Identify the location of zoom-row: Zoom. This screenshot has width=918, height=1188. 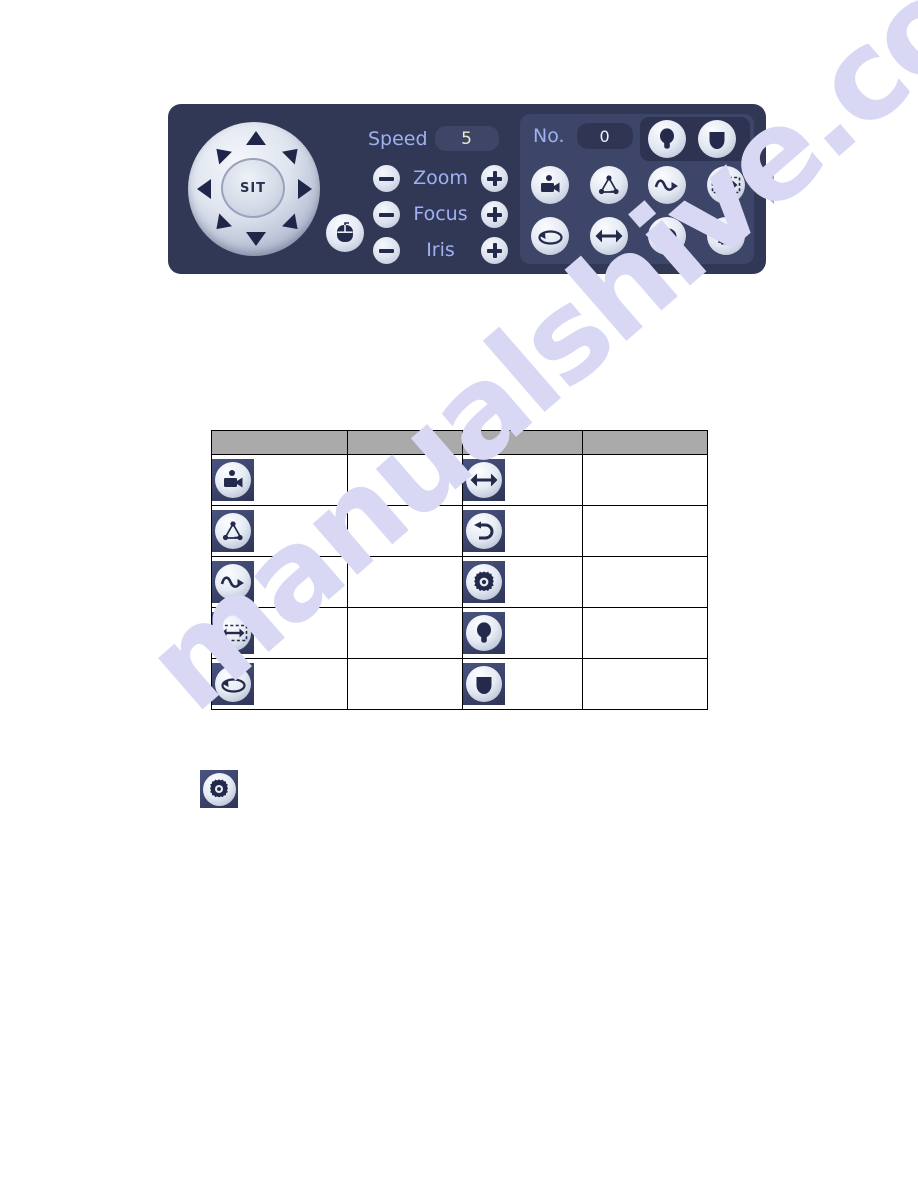
(440, 178).